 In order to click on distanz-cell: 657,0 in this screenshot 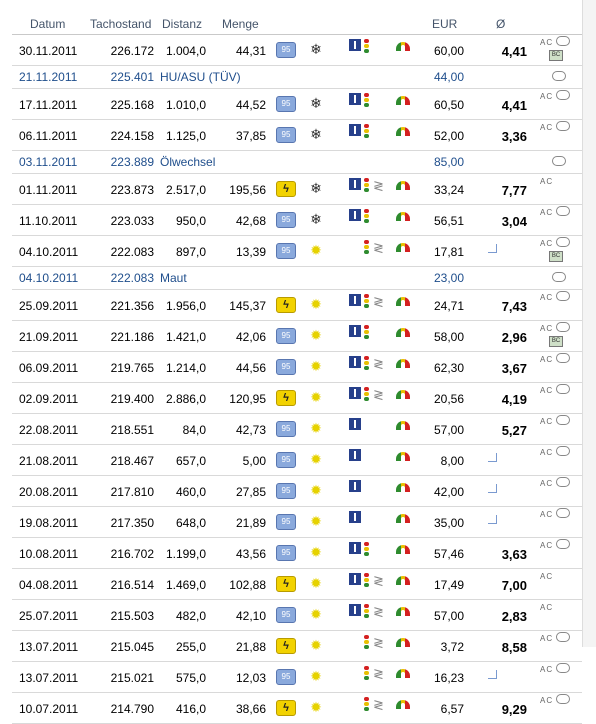, I will do `click(190, 461)`.